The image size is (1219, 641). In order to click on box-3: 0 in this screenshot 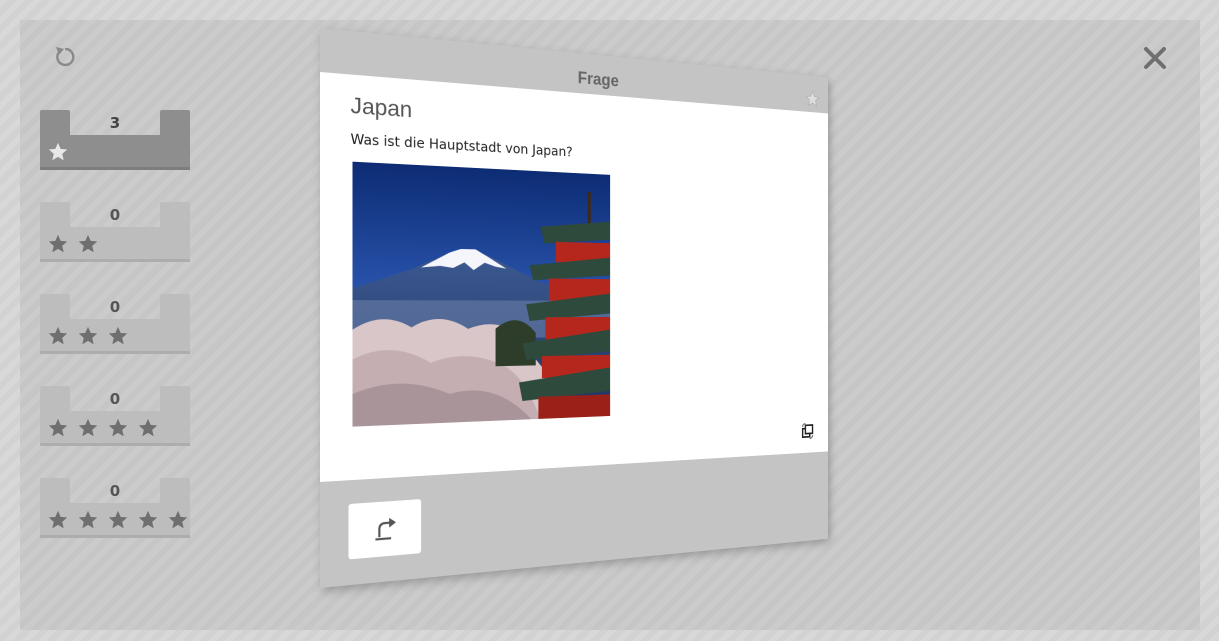, I will do `click(115, 324)`.